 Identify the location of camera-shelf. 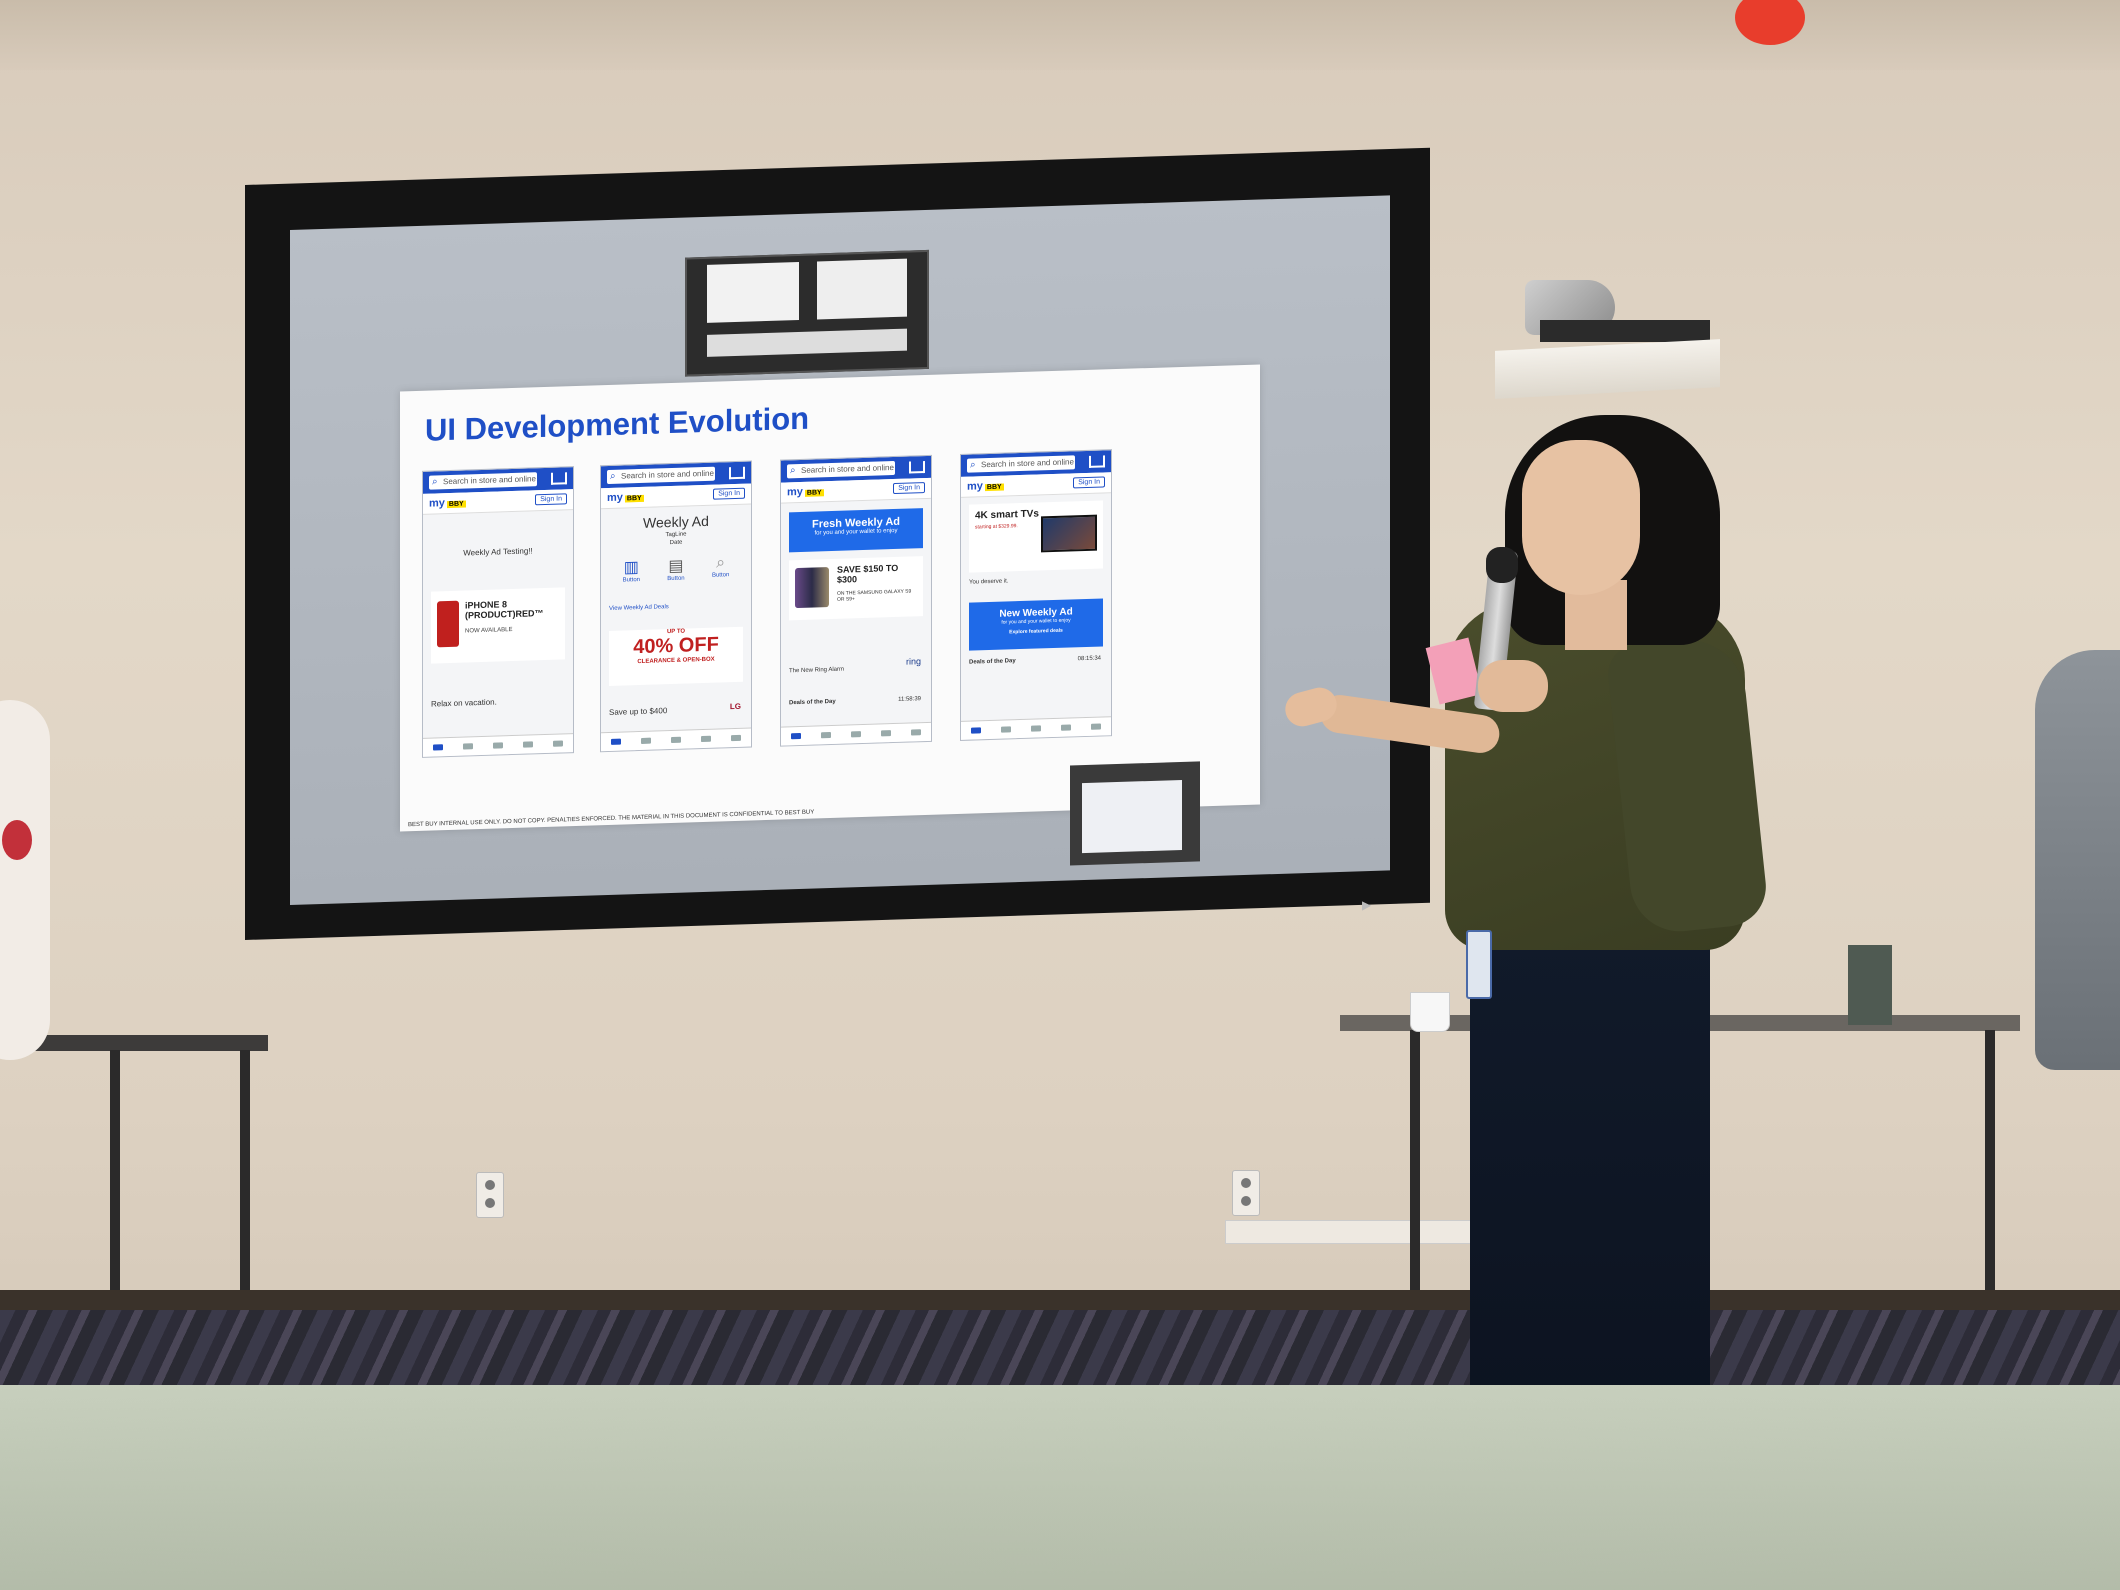
(1607, 369).